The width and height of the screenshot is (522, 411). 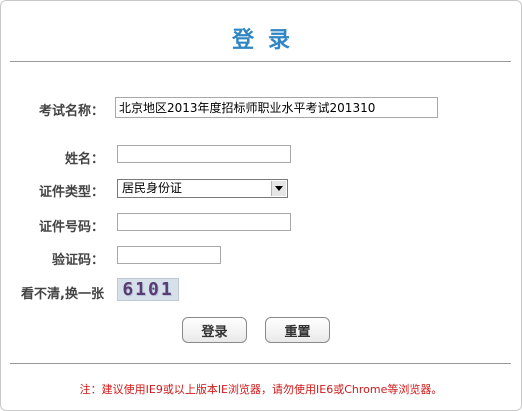 I want to click on login-button: 登录, so click(x=214, y=330).